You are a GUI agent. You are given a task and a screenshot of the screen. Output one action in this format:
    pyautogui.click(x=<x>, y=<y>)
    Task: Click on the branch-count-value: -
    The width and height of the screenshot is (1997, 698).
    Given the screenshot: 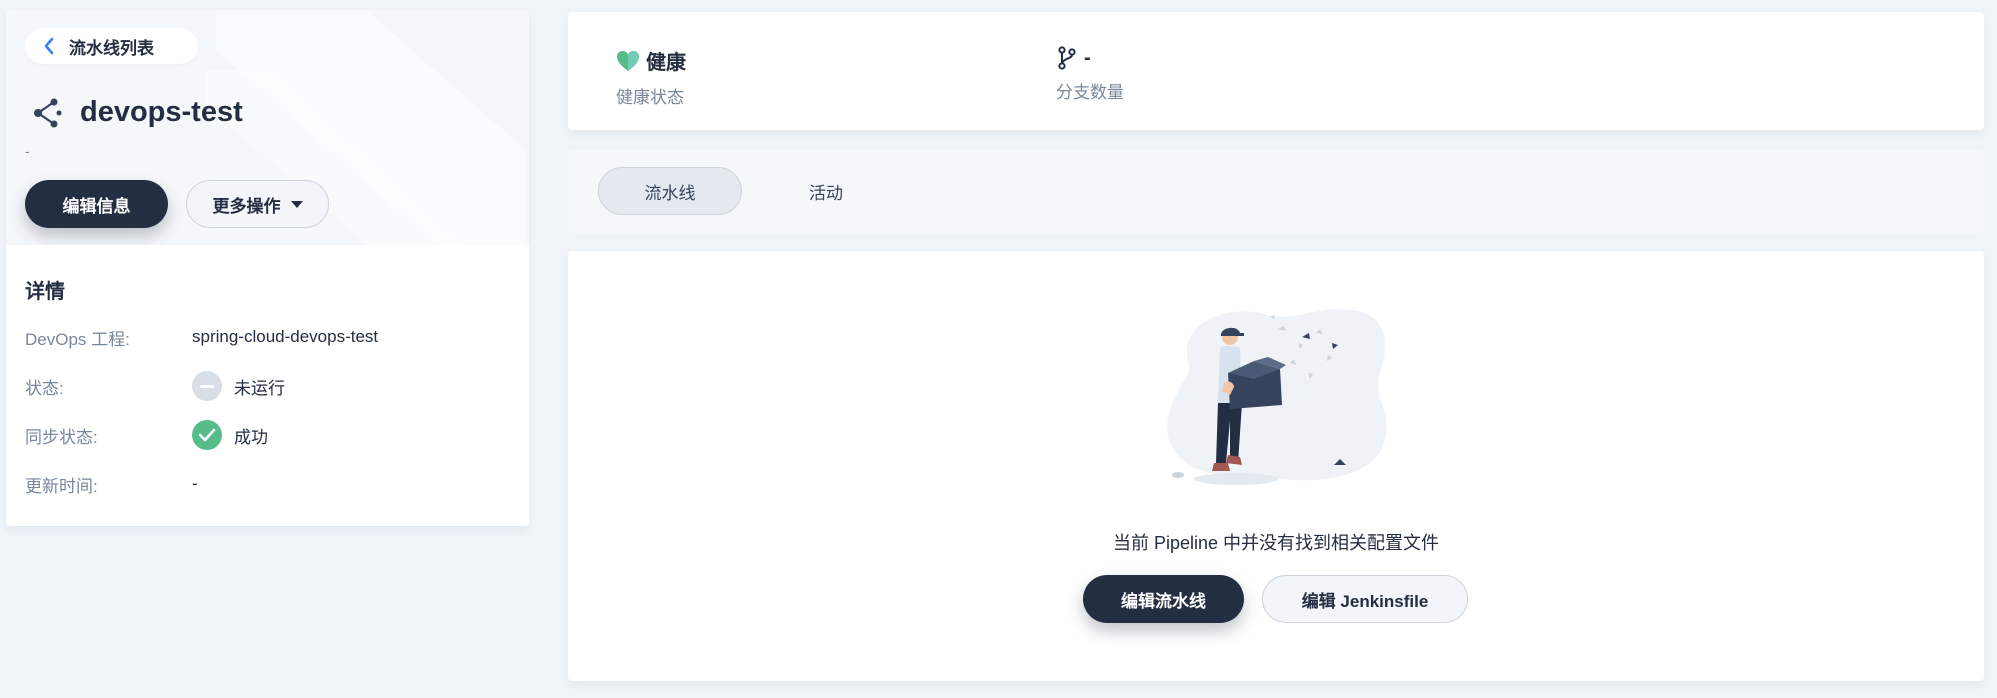 What is the action you would take?
    pyautogui.click(x=1087, y=57)
    